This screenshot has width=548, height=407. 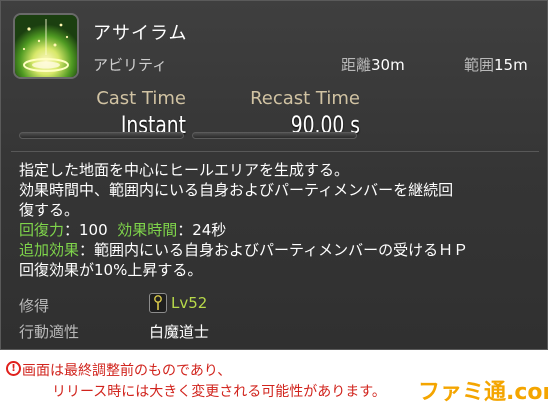 What do you see at coordinates (236, 190) in the screenshot?
I see `description-line: 効果時間中、範囲内にいる自身およびパーティメンバーを継続回` at bounding box center [236, 190].